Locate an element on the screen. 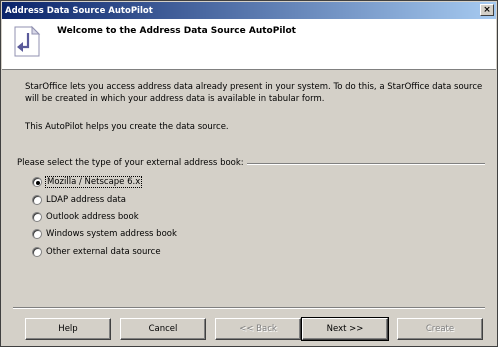 The width and height of the screenshot is (500, 349). title-bar: Address Data Source AutoPilot × is located at coordinates (249, 10).